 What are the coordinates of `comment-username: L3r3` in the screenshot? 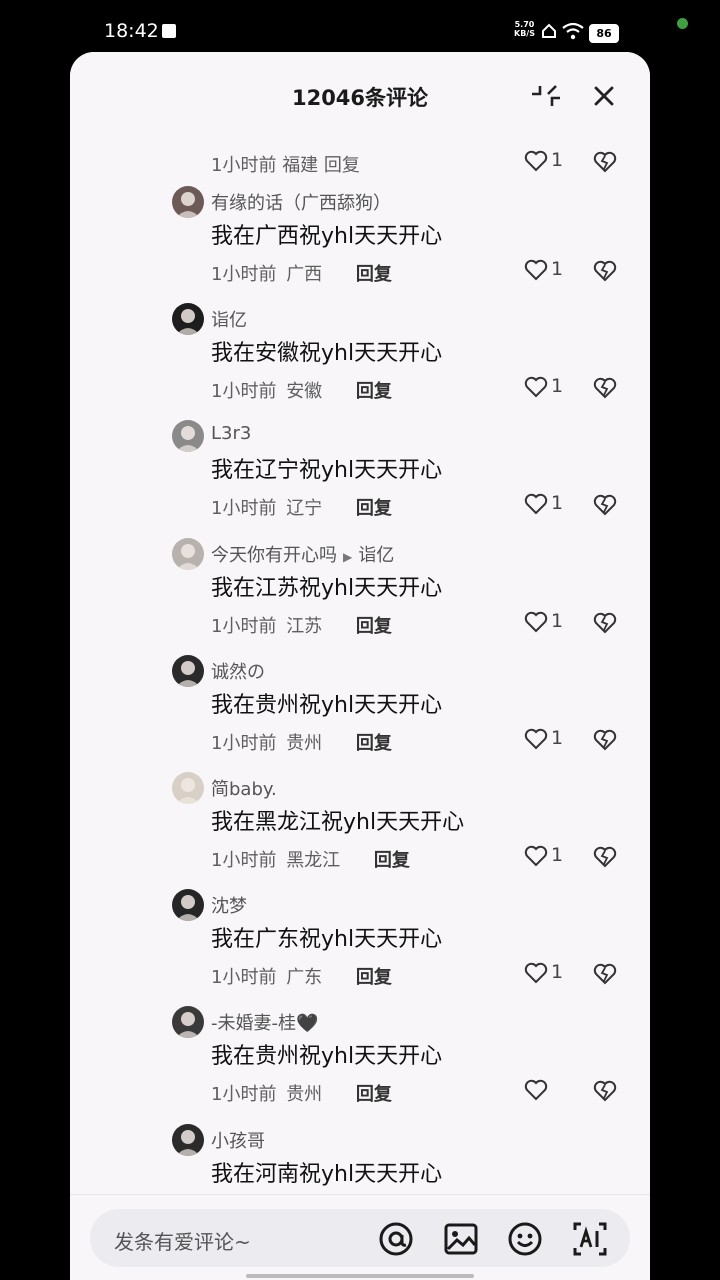 It's located at (231, 433).